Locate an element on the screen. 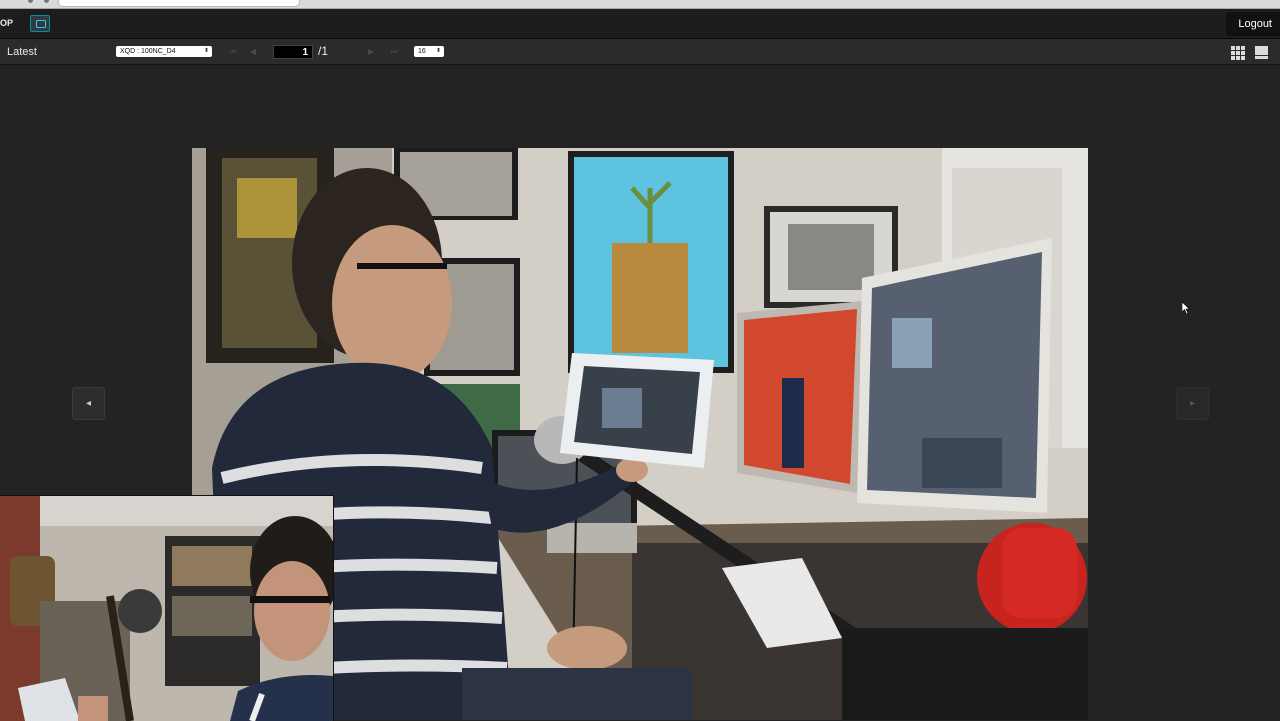 The width and height of the screenshot is (1280, 721). thumb-size-value: 16 is located at coordinates (422, 51).